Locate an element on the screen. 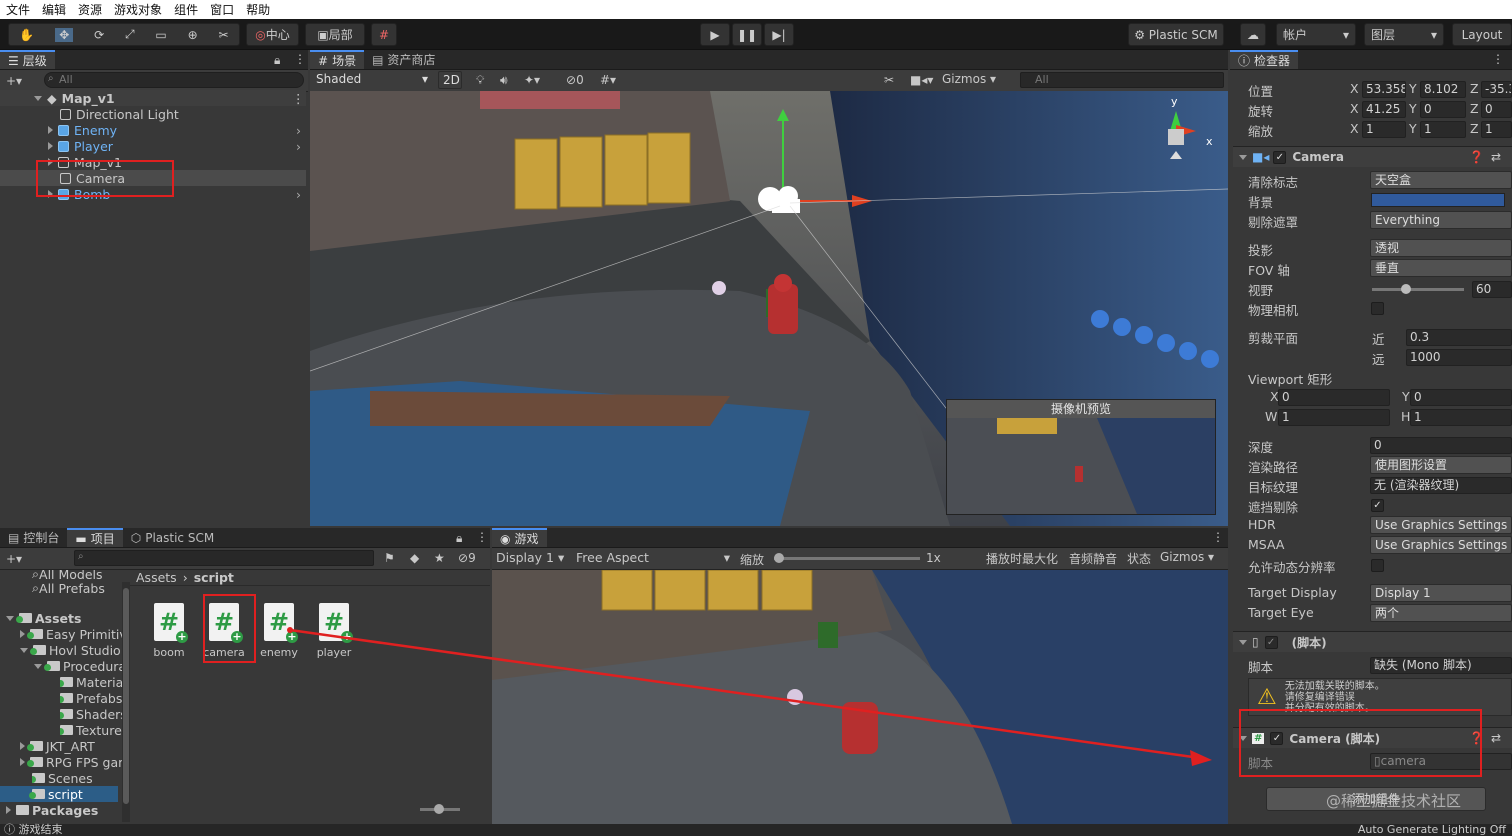  dynamic-resolution-checkbox is located at coordinates (1377, 565).